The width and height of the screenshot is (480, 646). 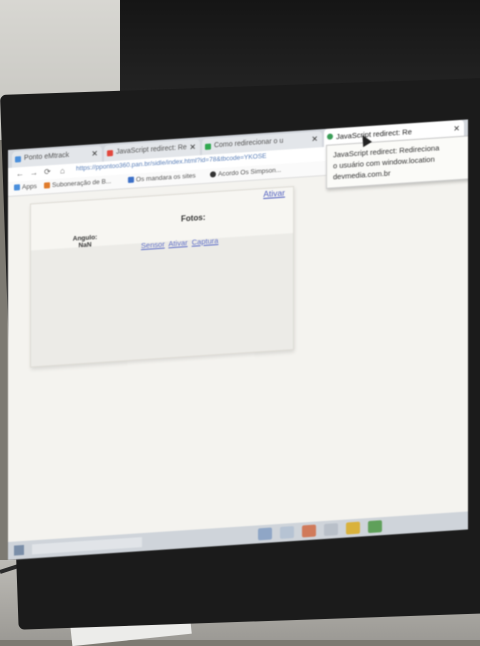 I want to click on angulo-value: NaN, so click(x=85, y=245).